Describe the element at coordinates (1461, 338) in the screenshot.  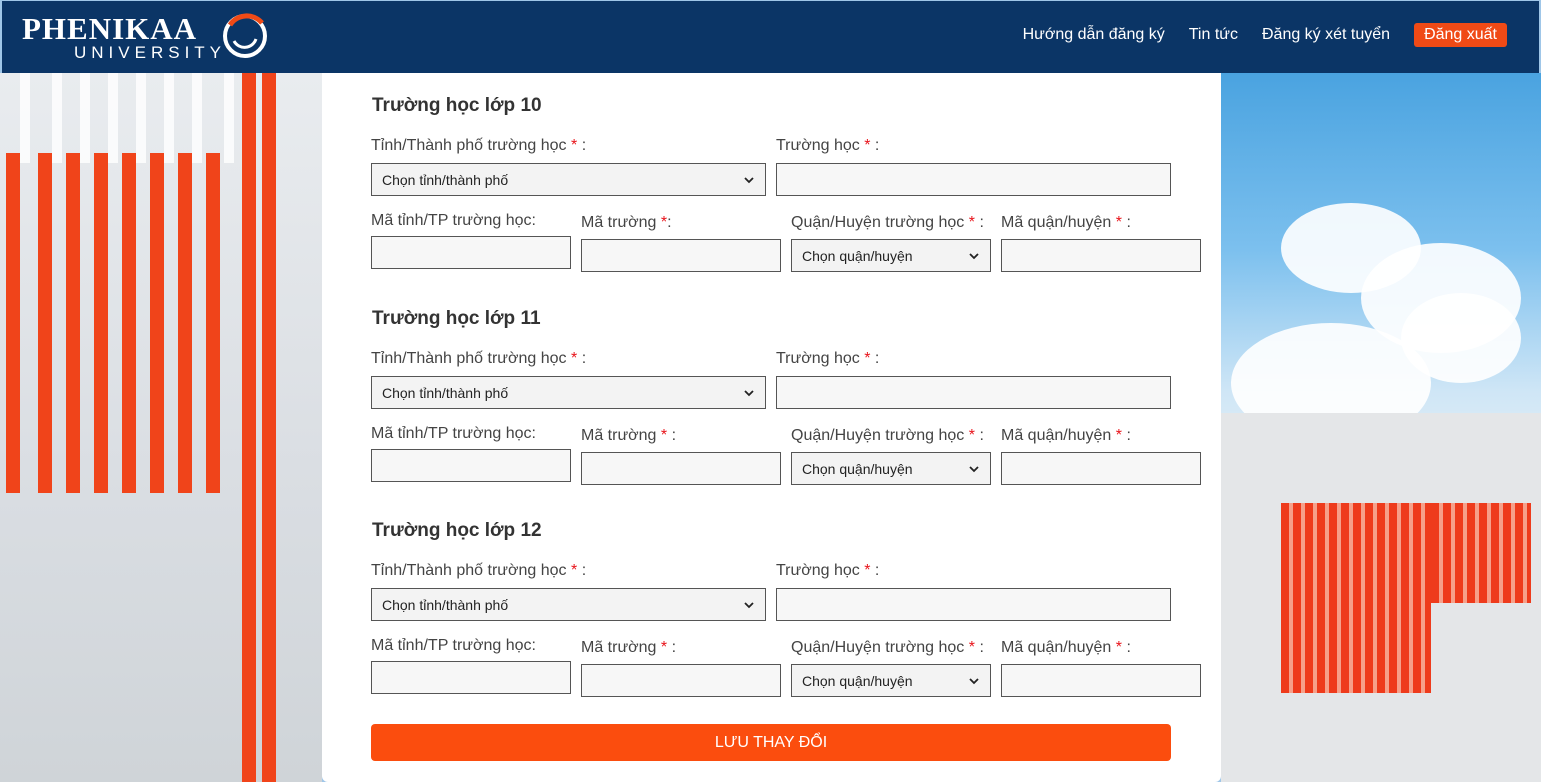
I see `cloud` at that location.